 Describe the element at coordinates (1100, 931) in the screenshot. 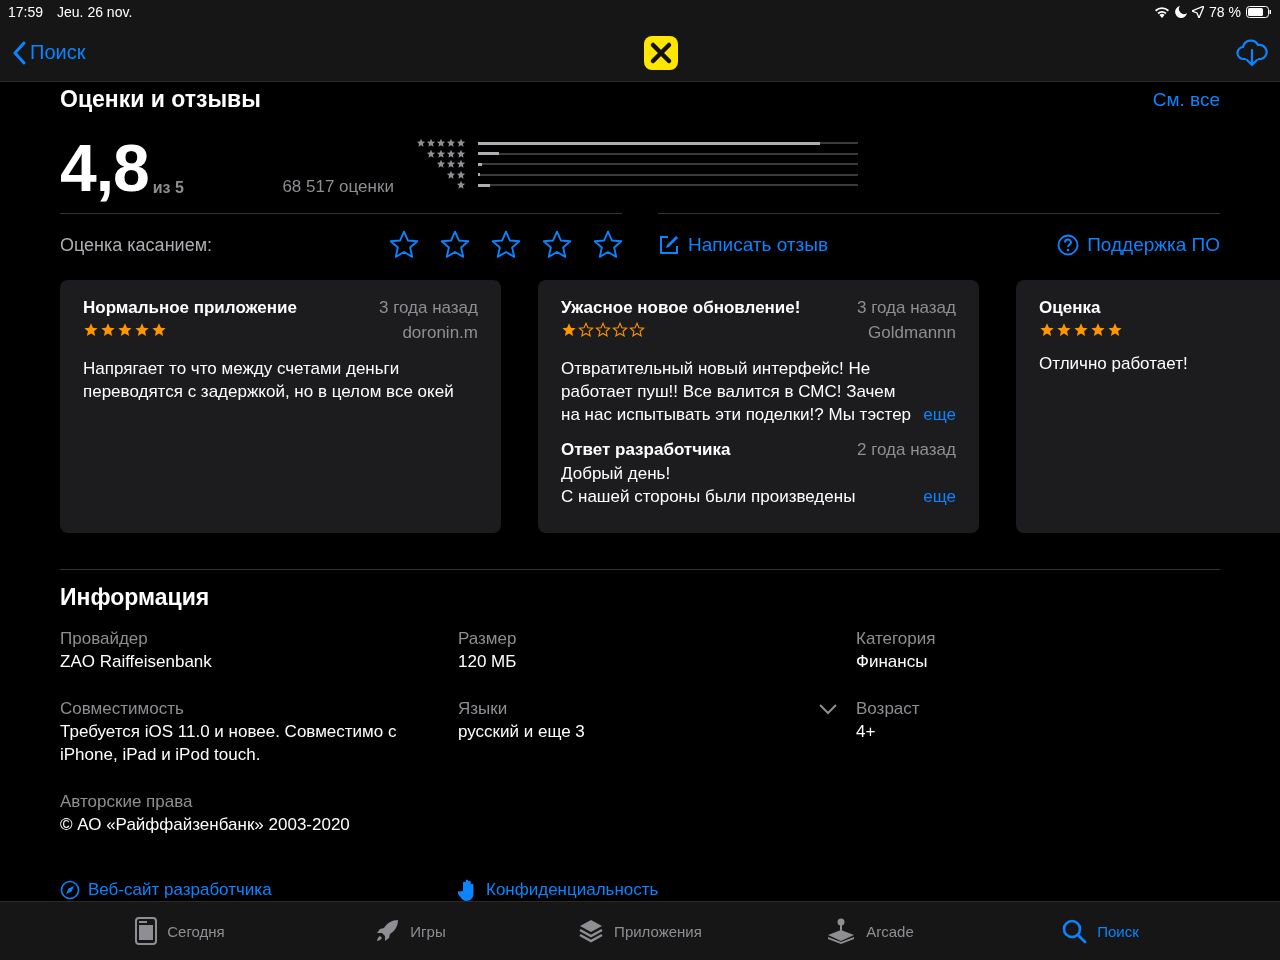

I see `tab-bar-item: Поиск` at that location.